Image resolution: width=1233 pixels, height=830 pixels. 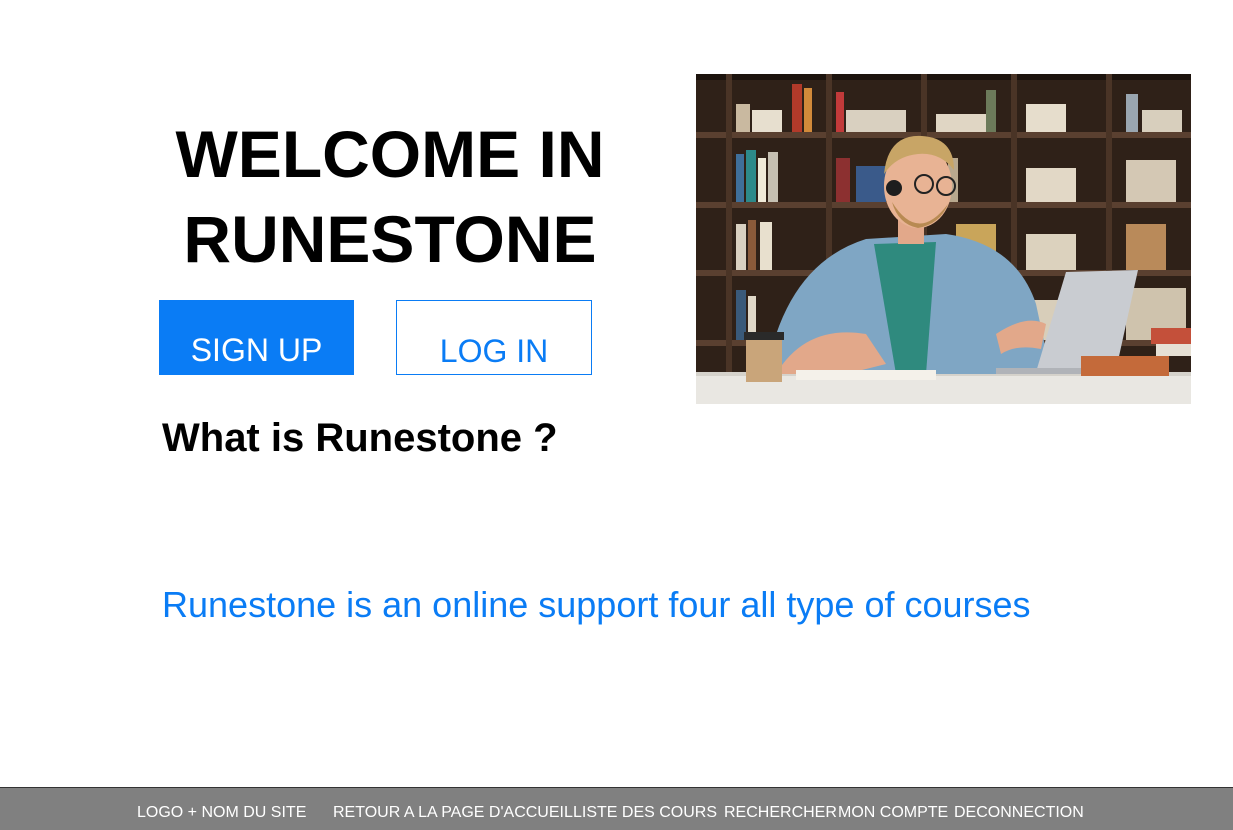 What do you see at coordinates (645, 813) in the screenshot?
I see `footer-courses-link: LISTE DES COURS` at bounding box center [645, 813].